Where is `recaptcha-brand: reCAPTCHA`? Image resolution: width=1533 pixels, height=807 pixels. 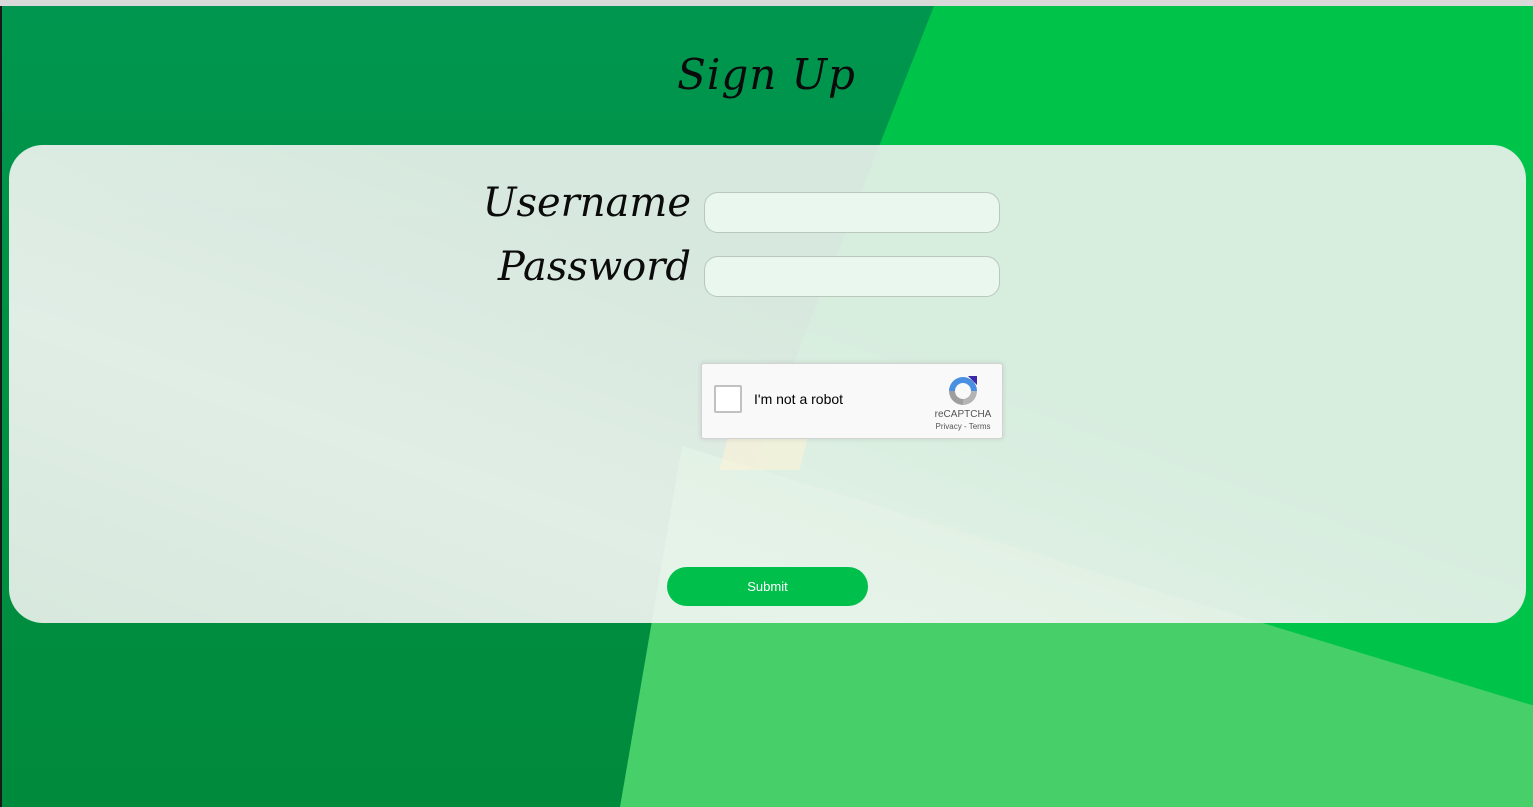
recaptcha-brand: reCAPTCHA is located at coordinates (963, 414).